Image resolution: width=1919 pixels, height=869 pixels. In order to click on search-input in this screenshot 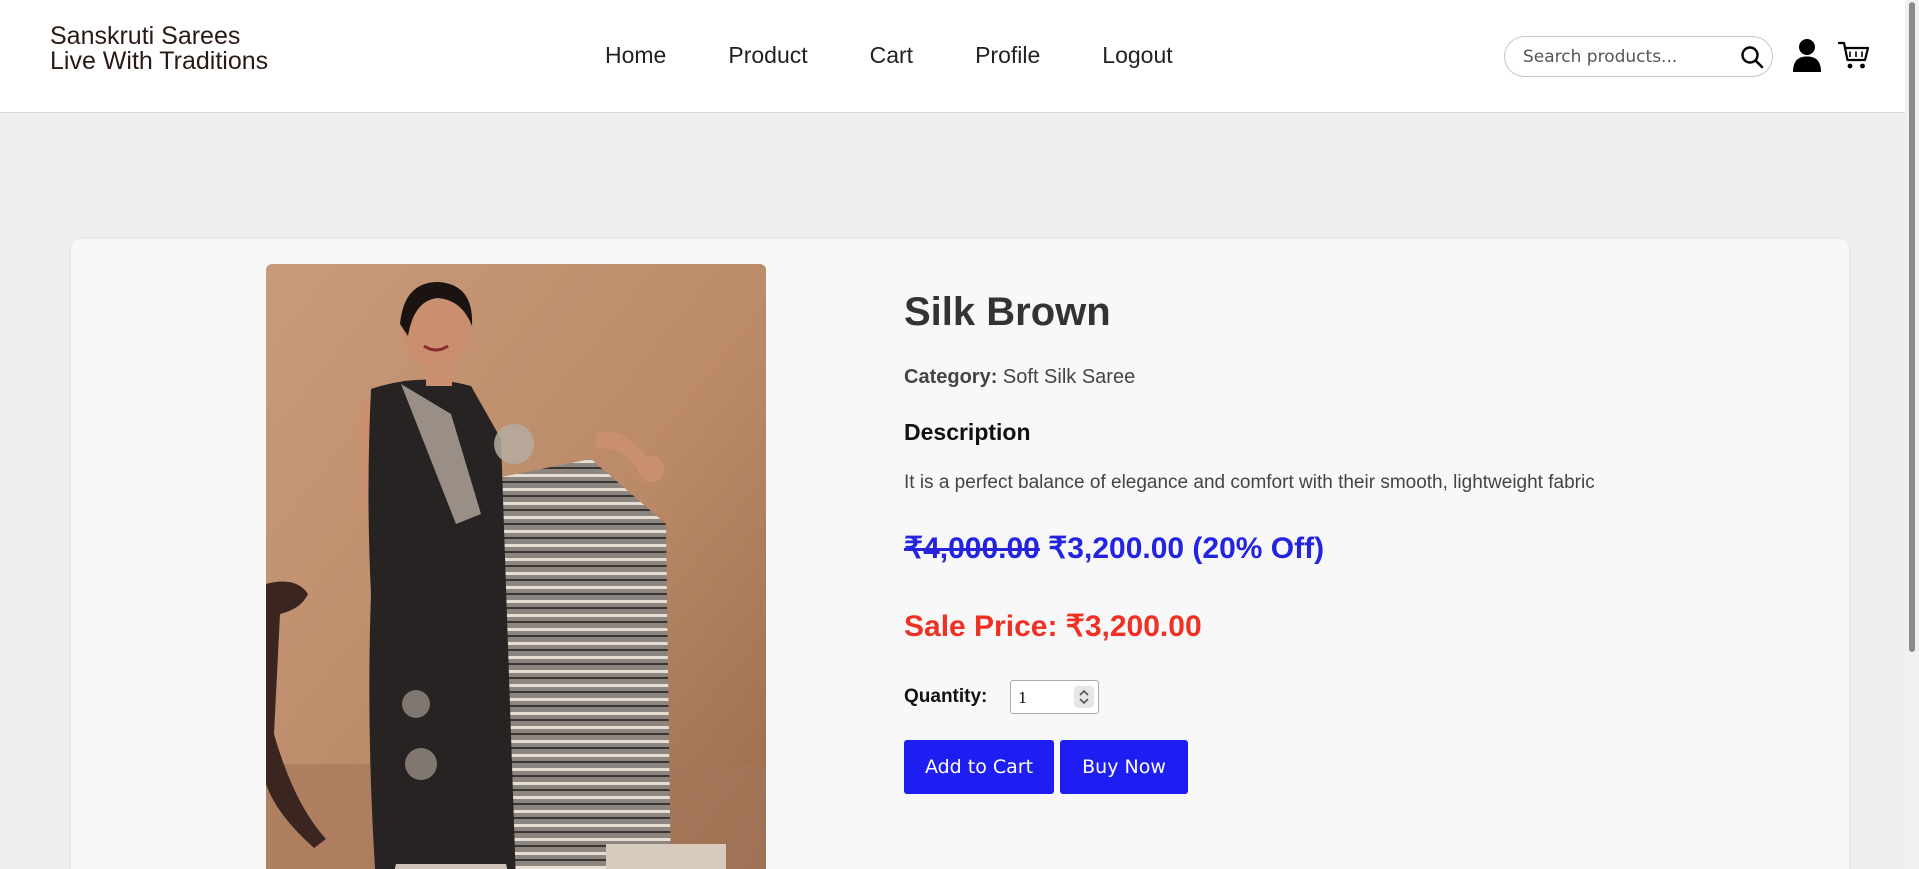, I will do `click(1628, 57)`.